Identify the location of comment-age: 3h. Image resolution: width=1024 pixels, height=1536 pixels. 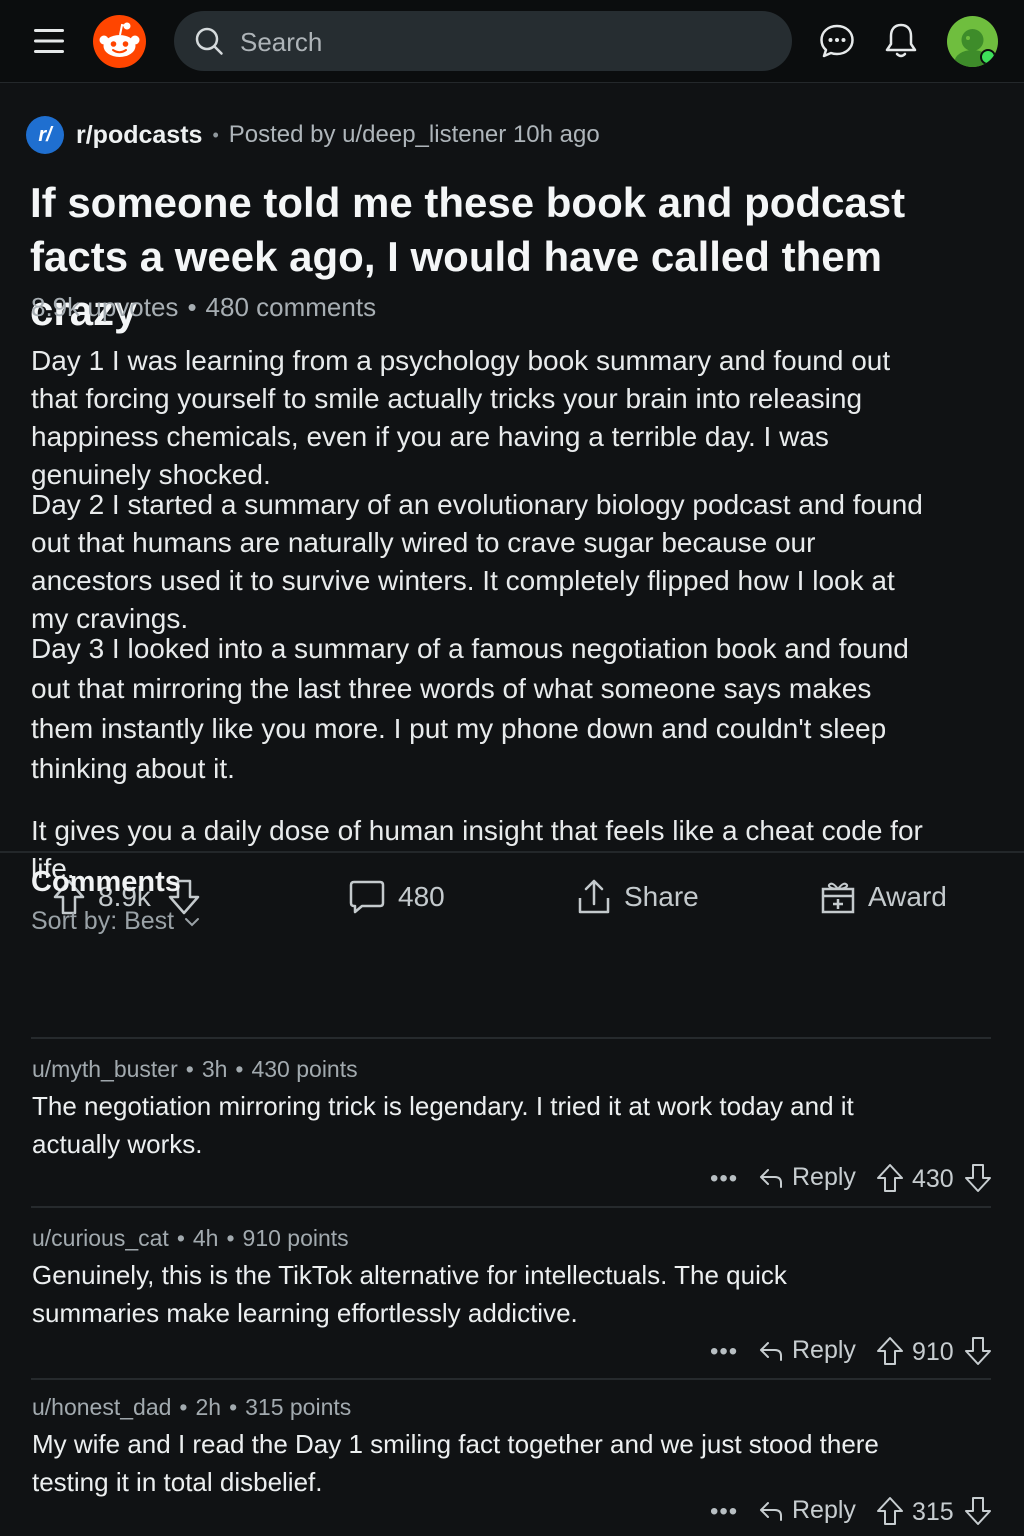
(214, 1069).